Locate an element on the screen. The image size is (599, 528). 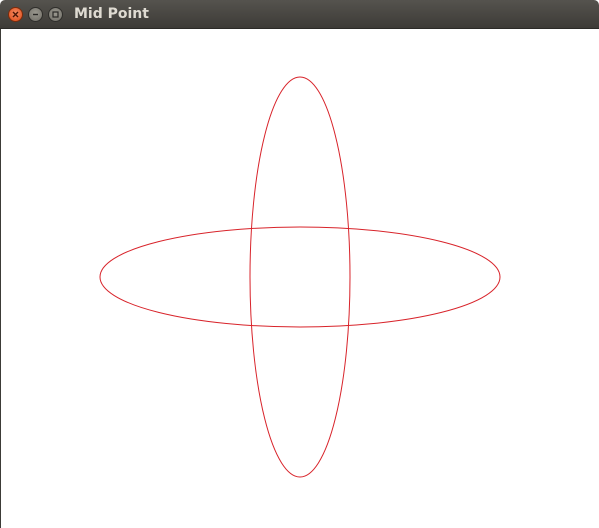
title-bar: Mid Point is located at coordinates (299, 14).